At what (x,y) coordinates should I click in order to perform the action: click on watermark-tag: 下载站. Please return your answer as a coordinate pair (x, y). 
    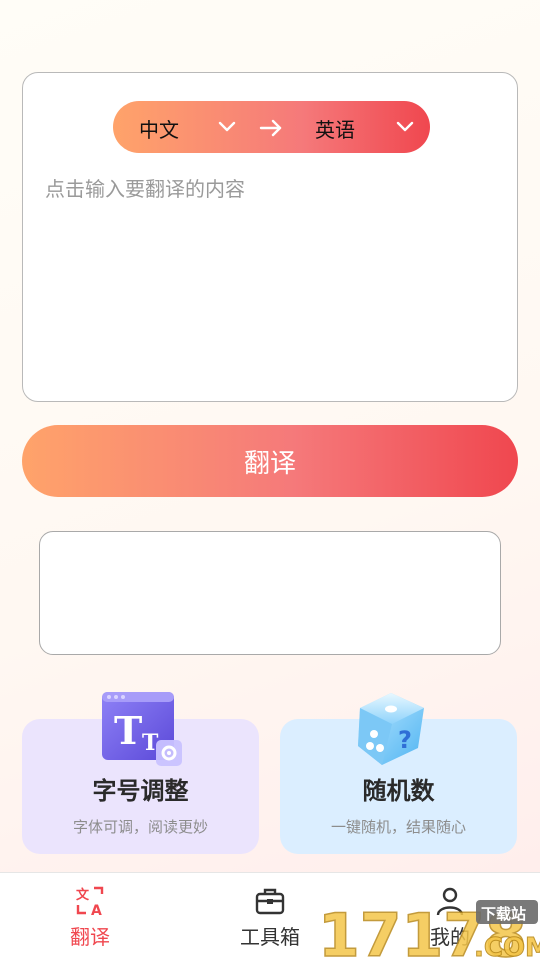
    Looking at the image, I should click on (503, 914).